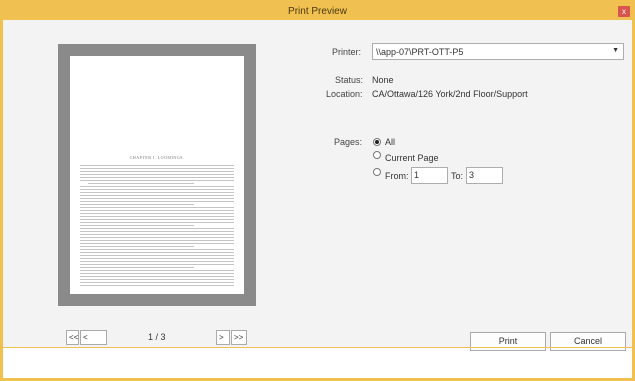 Image resolution: width=635 pixels, height=381 pixels. I want to click on pages-label: Pages:, so click(348, 142).